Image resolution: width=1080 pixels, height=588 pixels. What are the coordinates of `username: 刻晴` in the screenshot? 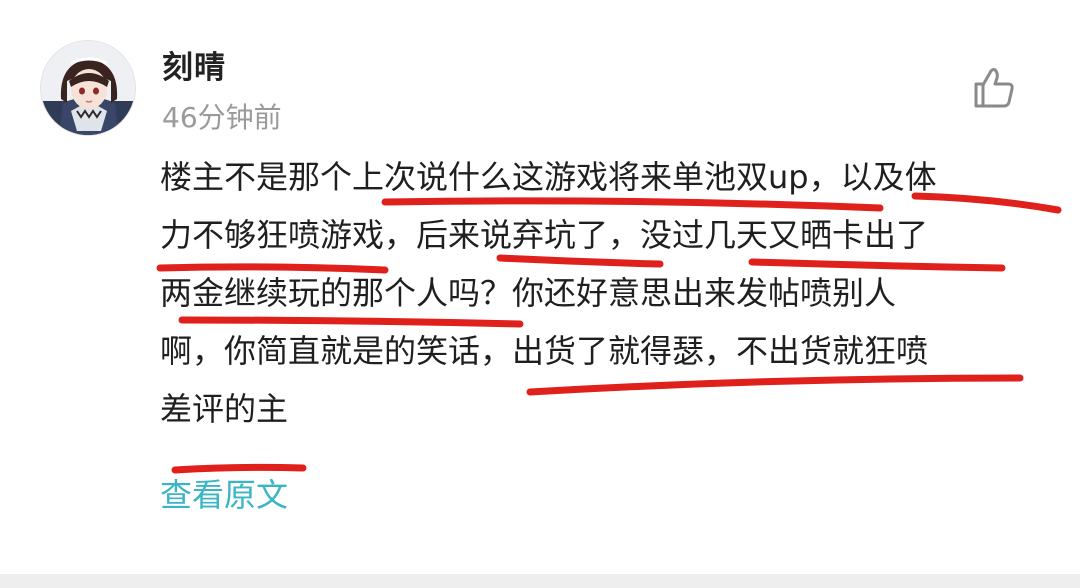 It's located at (194, 64).